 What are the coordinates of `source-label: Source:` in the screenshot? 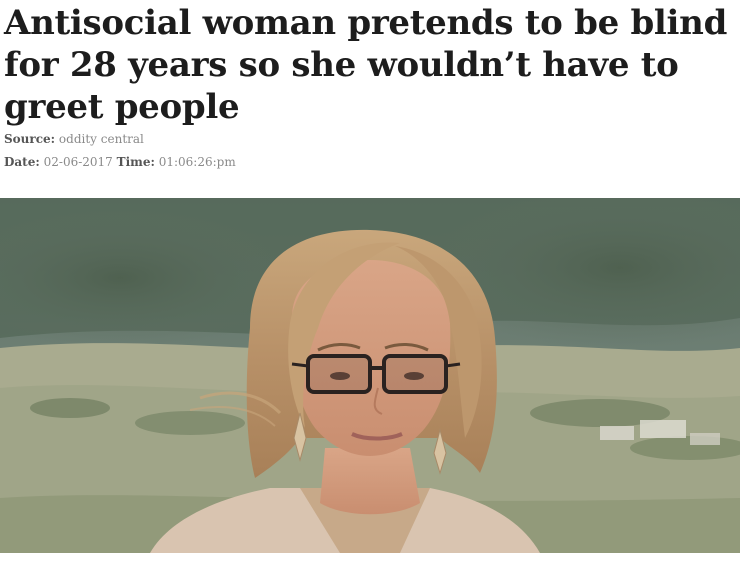 It's located at (30, 139).